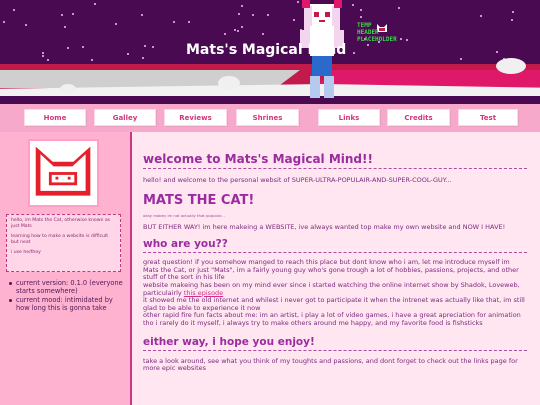  What do you see at coordinates (335, 246) in the screenshot?
I see `who-heading: who are you??` at bounding box center [335, 246].